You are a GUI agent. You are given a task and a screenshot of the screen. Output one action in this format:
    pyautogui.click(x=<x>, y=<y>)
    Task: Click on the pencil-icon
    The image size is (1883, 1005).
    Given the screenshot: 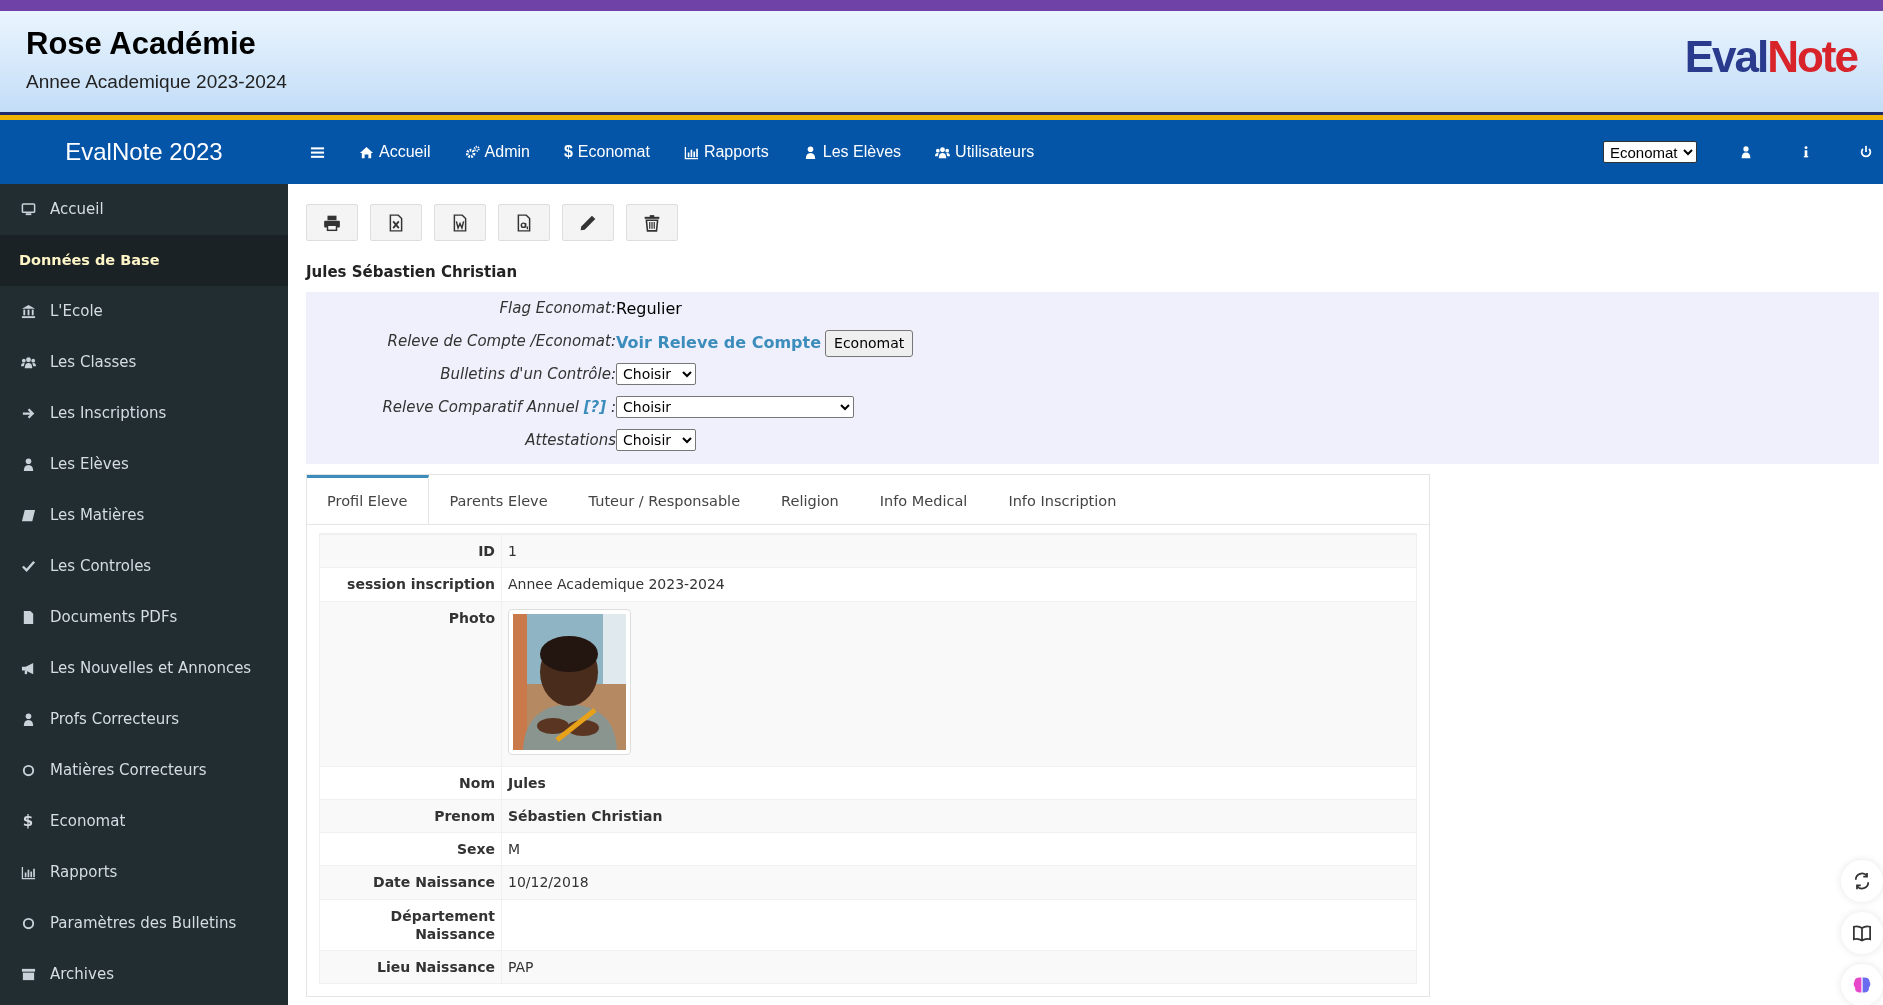 What is the action you would take?
    pyautogui.click(x=588, y=222)
    